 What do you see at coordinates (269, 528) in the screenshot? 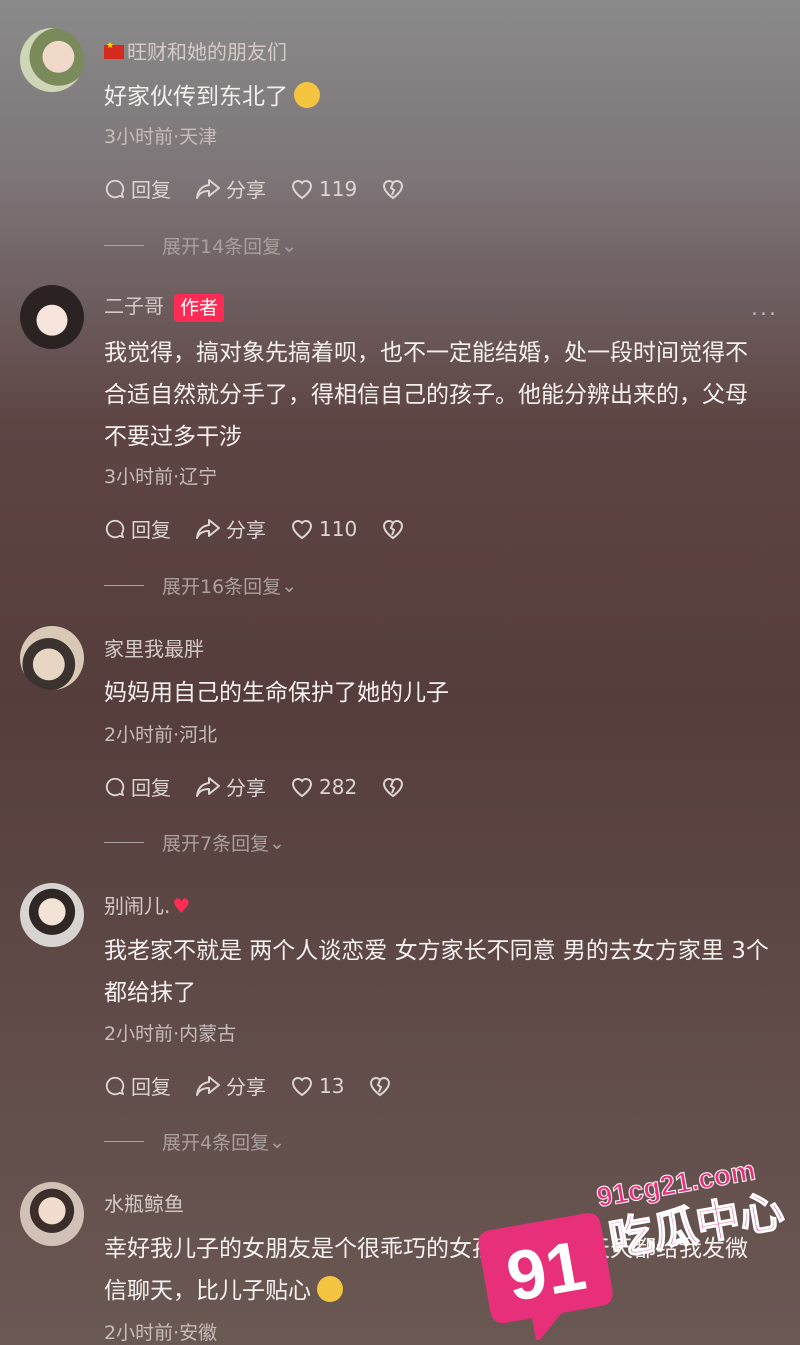
I see `comment-actions: 回复 分享 110` at bounding box center [269, 528].